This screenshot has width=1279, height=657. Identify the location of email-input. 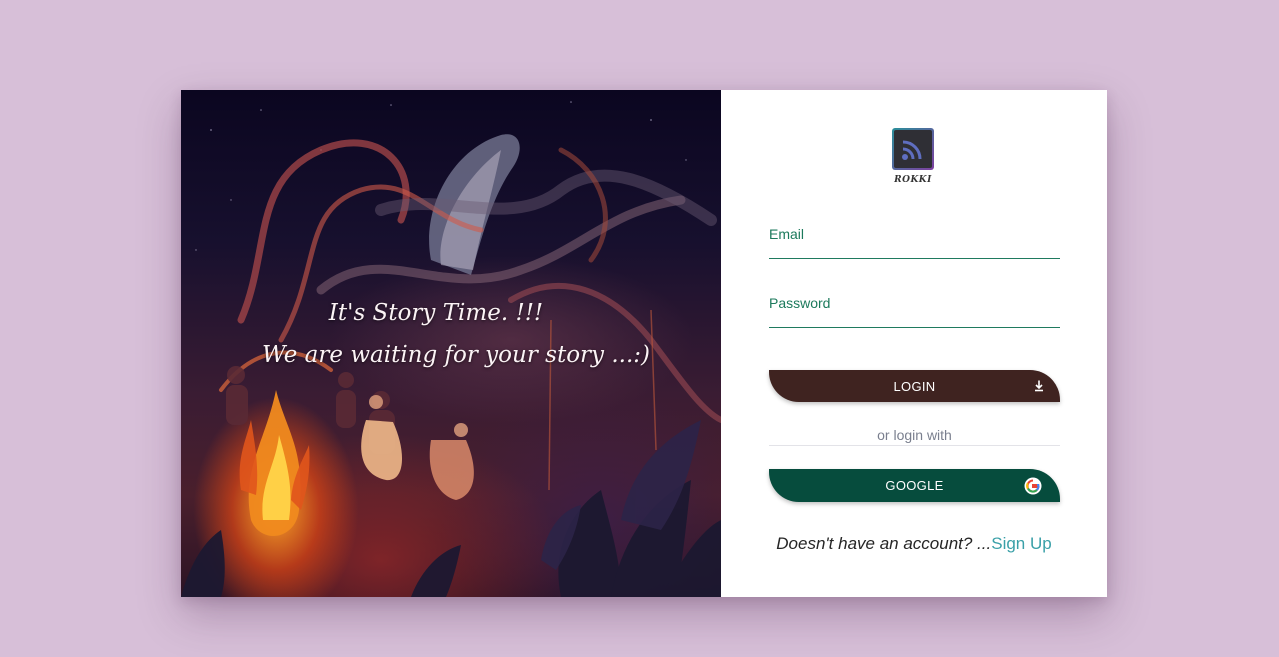
(914, 248).